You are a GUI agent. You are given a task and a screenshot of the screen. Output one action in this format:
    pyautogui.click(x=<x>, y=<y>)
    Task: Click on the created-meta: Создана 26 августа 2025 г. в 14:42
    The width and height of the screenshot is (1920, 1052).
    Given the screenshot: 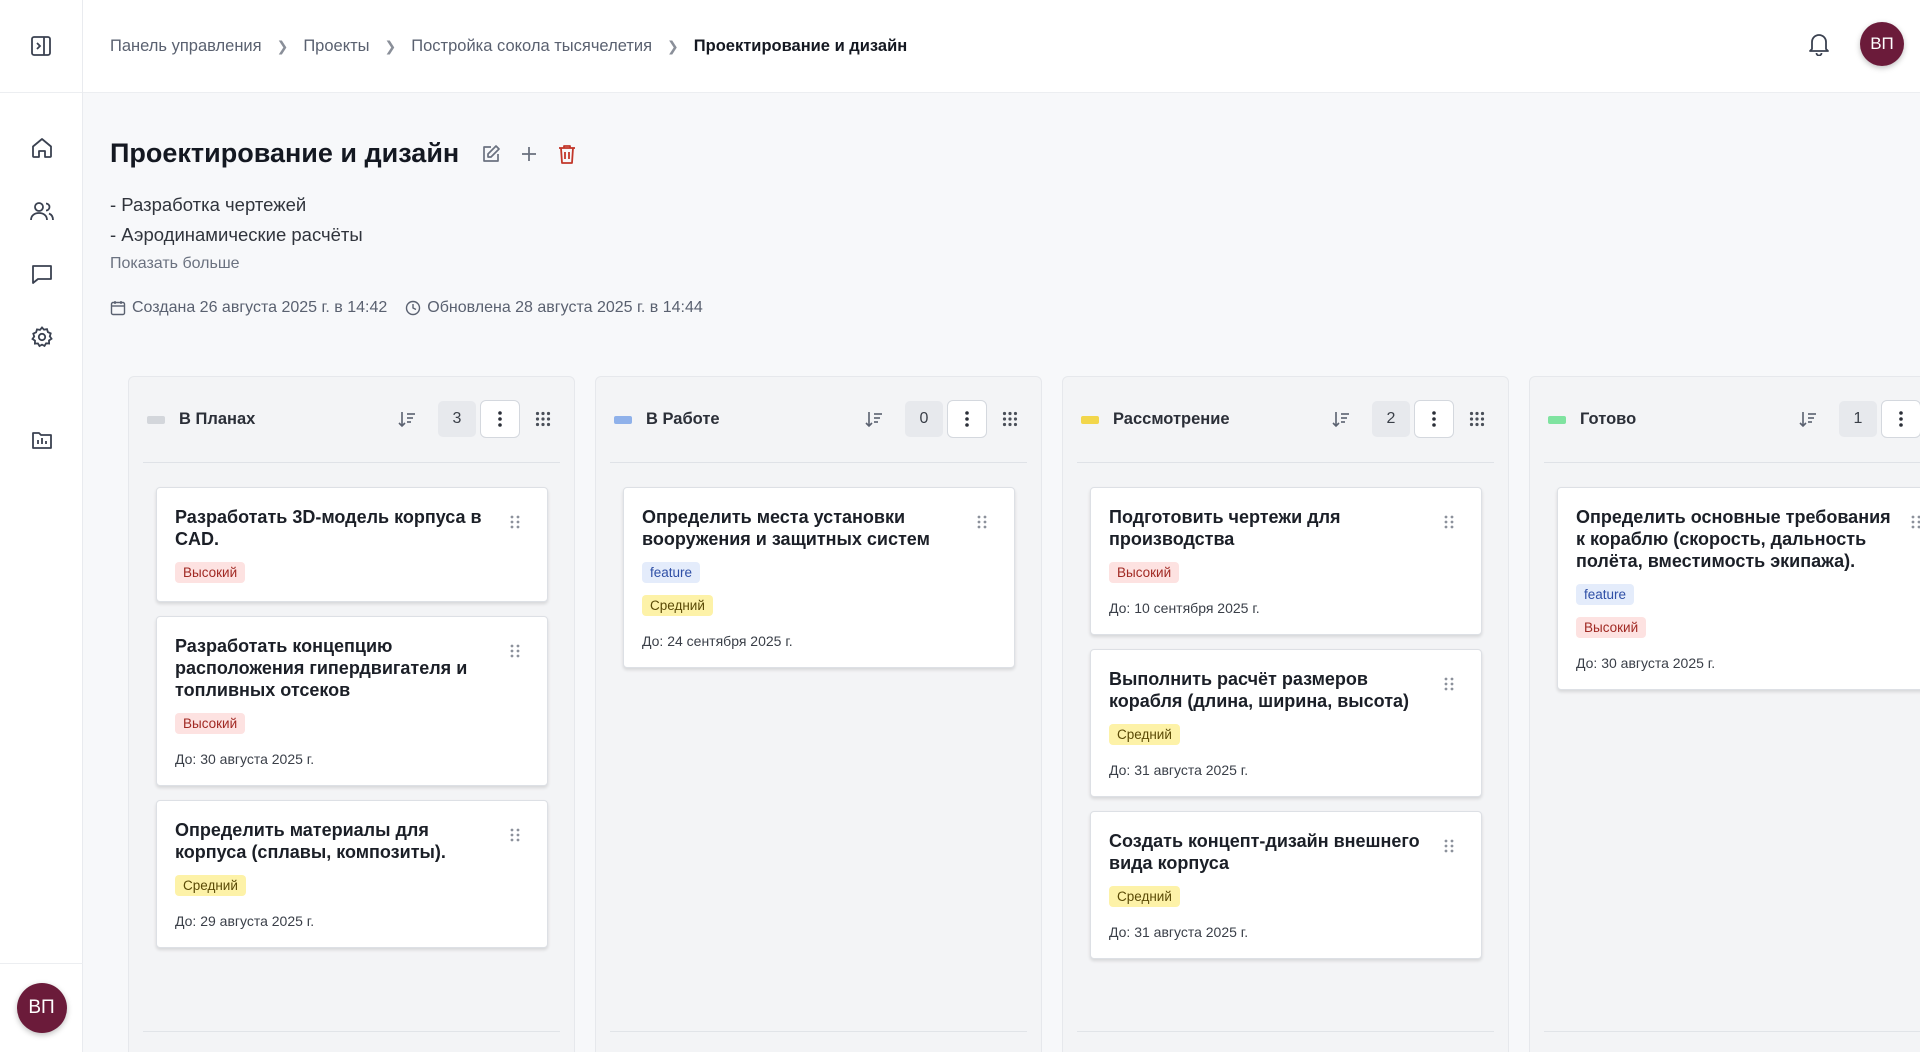 What is the action you would take?
    pyautogui.click(x=248, y=308)
    